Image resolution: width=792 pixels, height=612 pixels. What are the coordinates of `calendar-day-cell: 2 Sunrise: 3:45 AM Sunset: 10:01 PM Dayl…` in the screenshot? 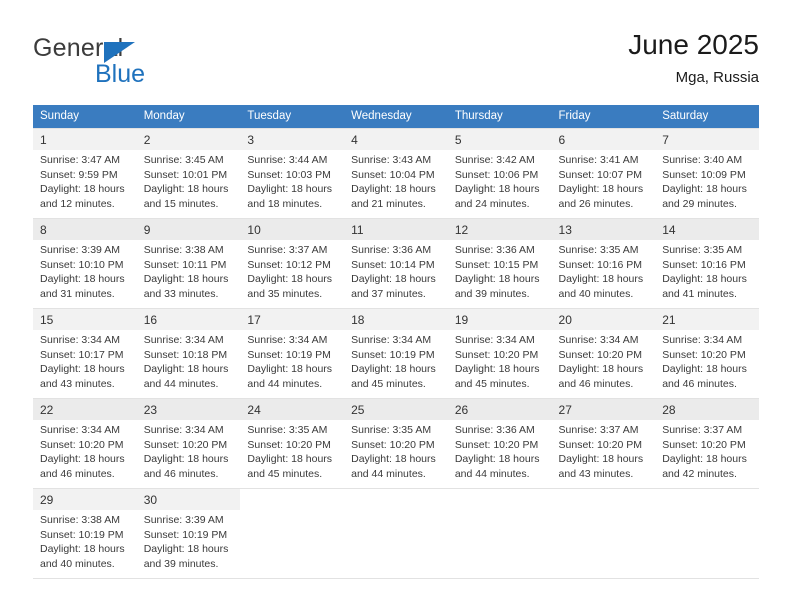 It's located at (188, 173).